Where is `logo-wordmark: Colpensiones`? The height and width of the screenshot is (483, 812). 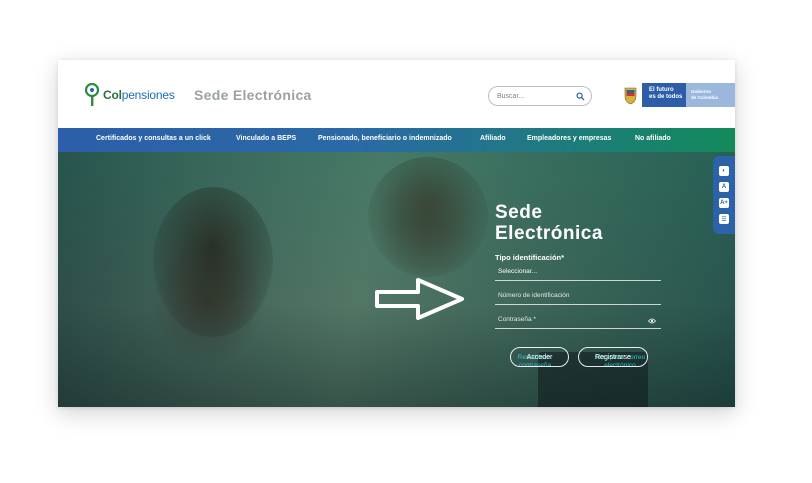 logo-wordmark: Colpensiones is located at coordinates (139, 95).